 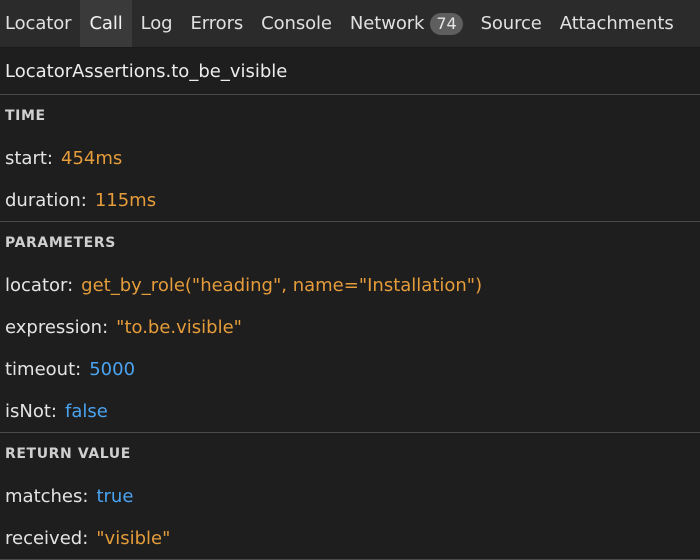 I want to click on tab-source: Source, so click(x=511, y=23).